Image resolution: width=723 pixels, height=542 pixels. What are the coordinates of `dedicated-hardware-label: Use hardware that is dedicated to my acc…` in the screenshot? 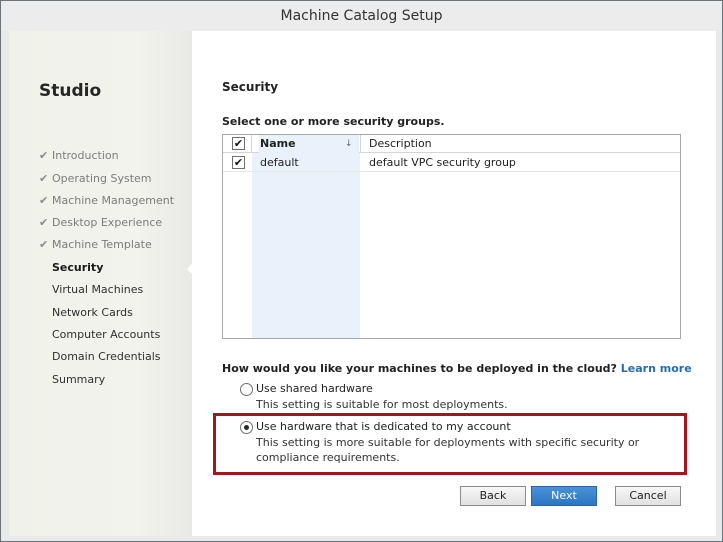 It's located at (383, 426).